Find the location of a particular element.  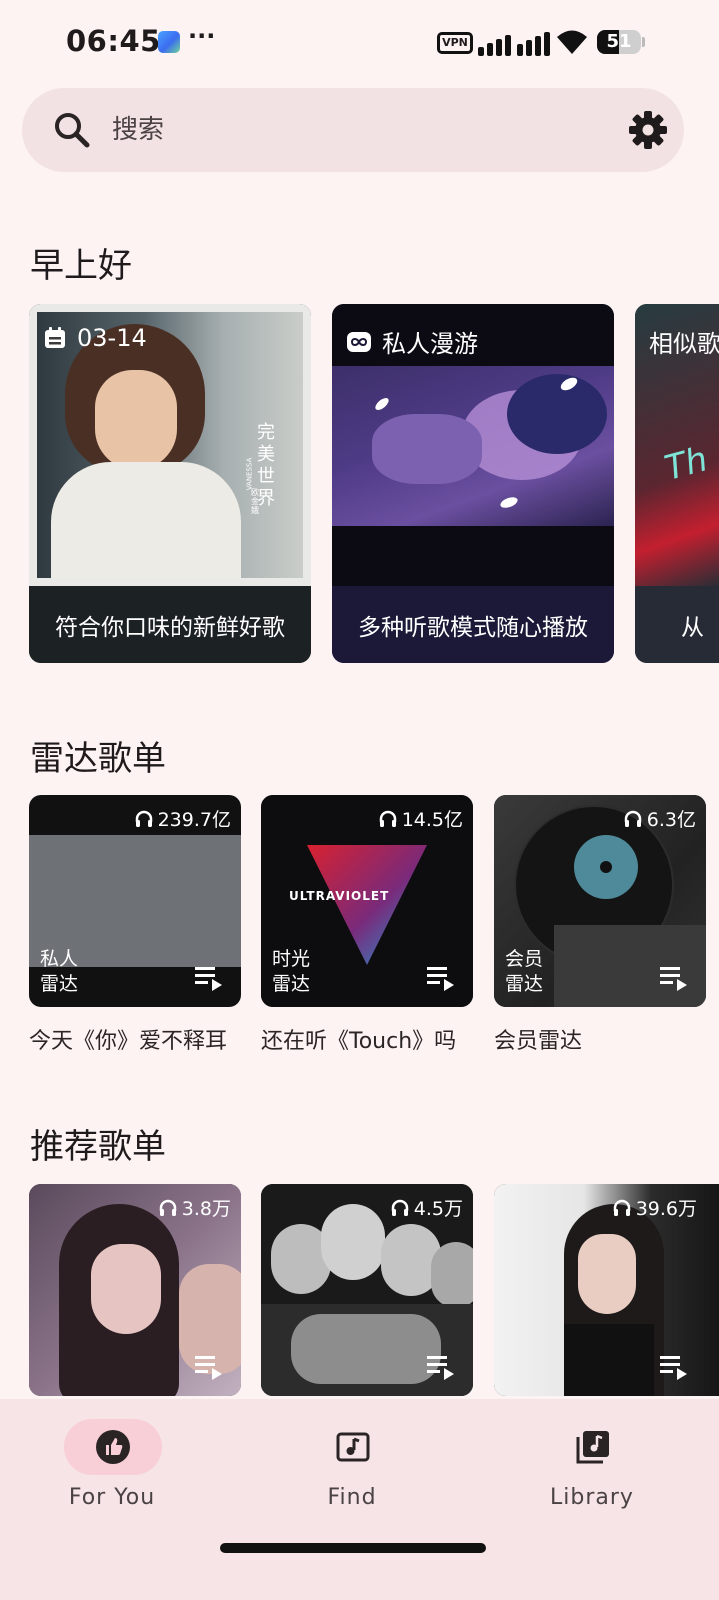

music-library-icon is located at coordinates (592, 1447).